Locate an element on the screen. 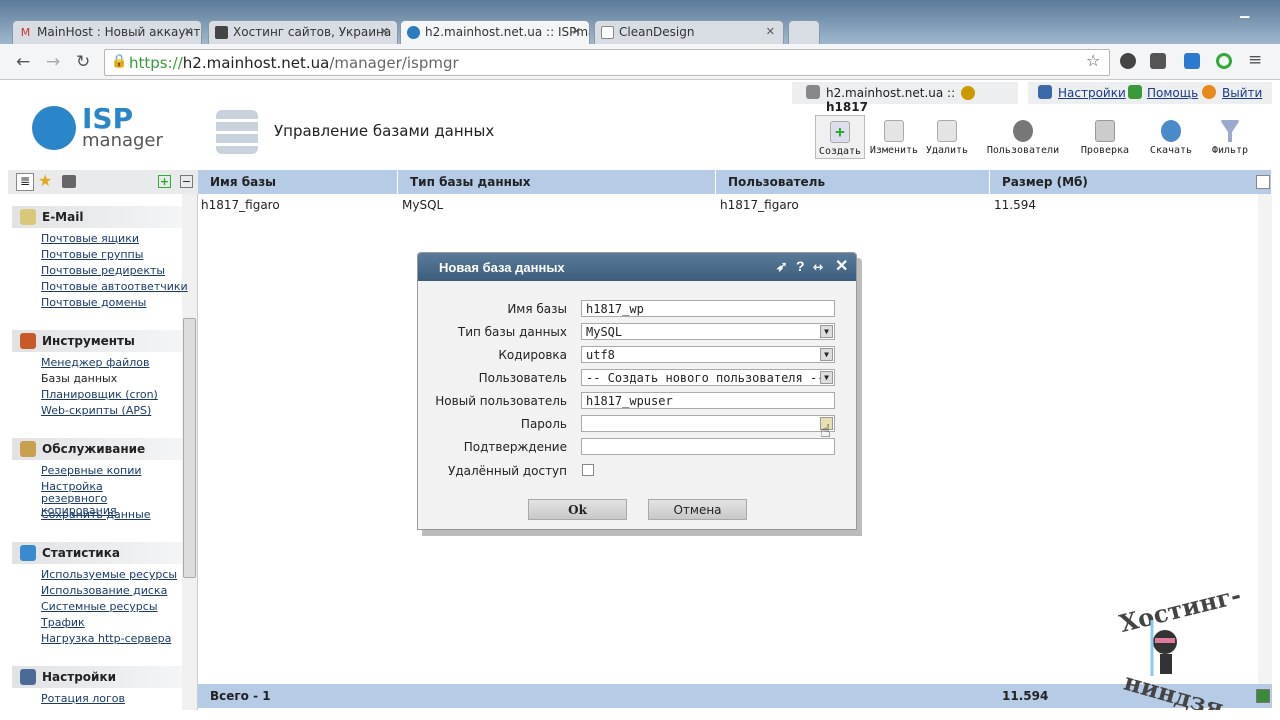  sidebar-item: Web-скрипты (APS) is located at coordinates (96, 411).